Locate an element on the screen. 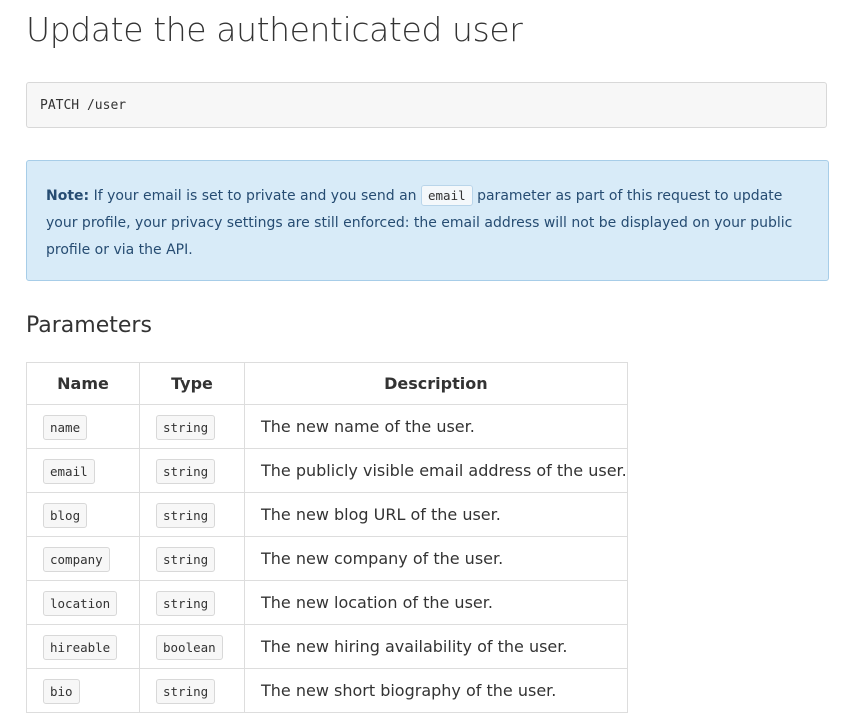  param-type-cell: boolean is located at coordinates (192, 646).